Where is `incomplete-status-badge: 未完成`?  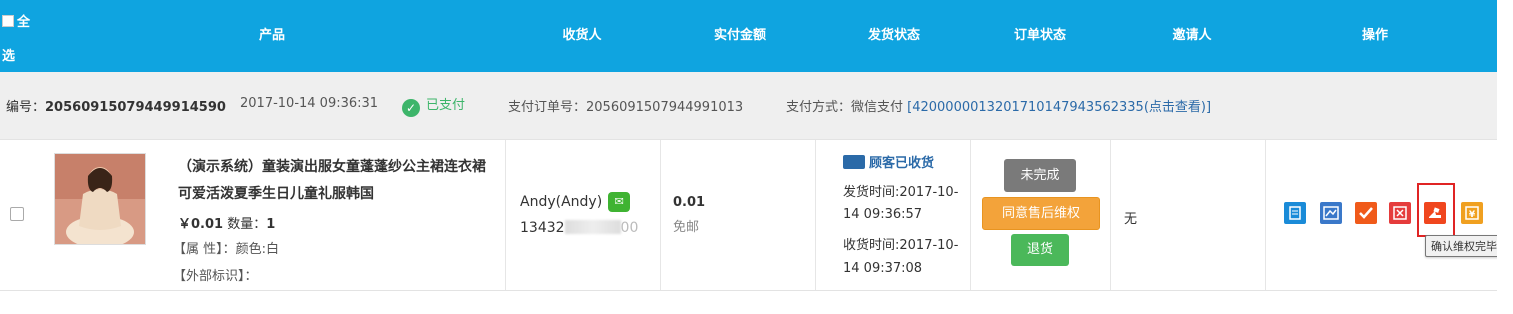
incomplete-status-badge: 未完成 is located at coordinates (1040, 175).